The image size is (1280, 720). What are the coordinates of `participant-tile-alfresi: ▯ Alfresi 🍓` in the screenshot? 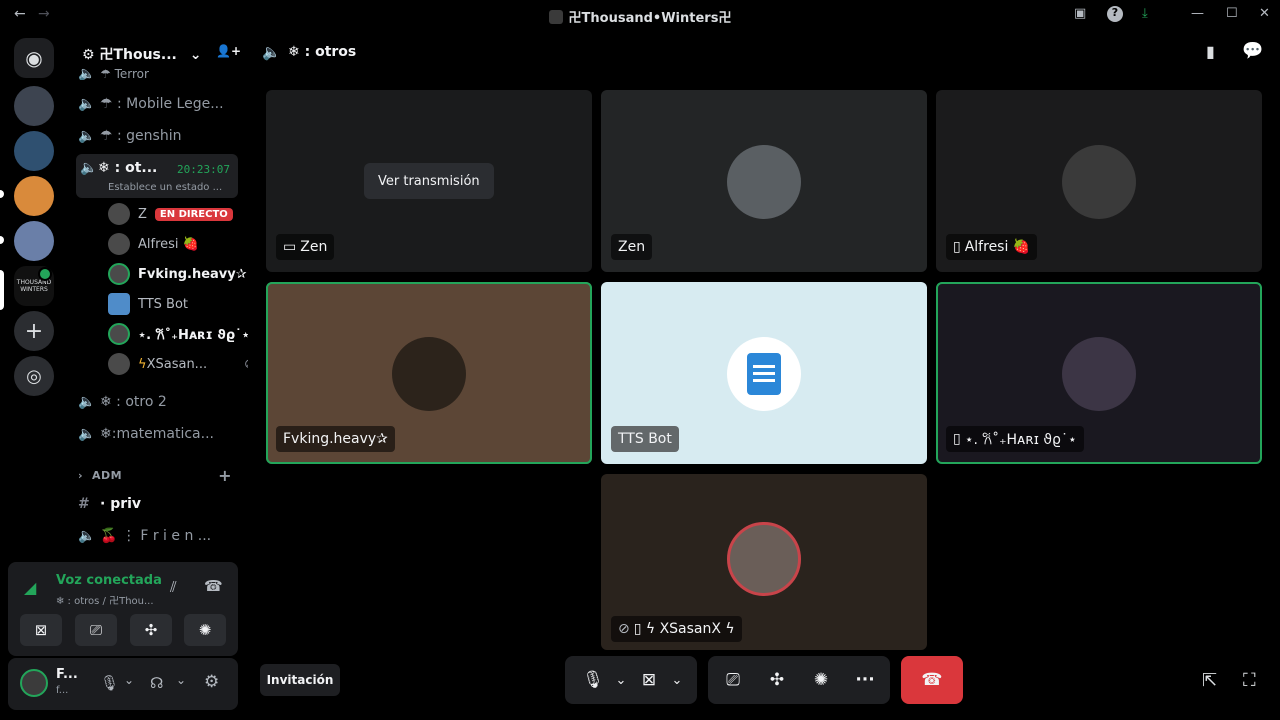 It's located at (1099, 181).